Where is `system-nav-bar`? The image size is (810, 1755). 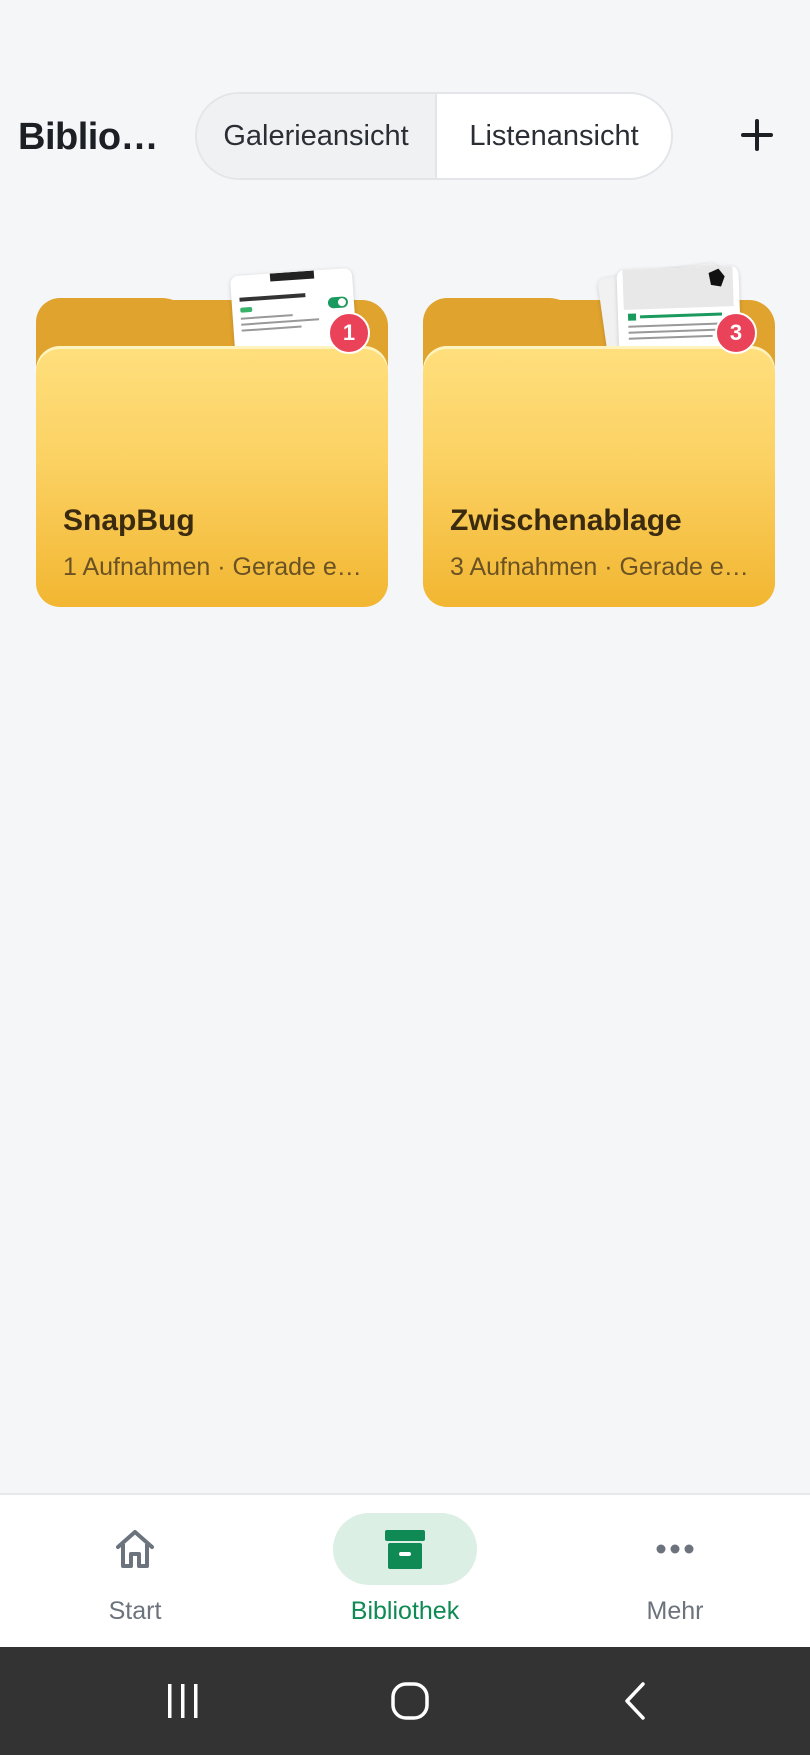
system-nav-bar is located at coordinates (405, 1701).